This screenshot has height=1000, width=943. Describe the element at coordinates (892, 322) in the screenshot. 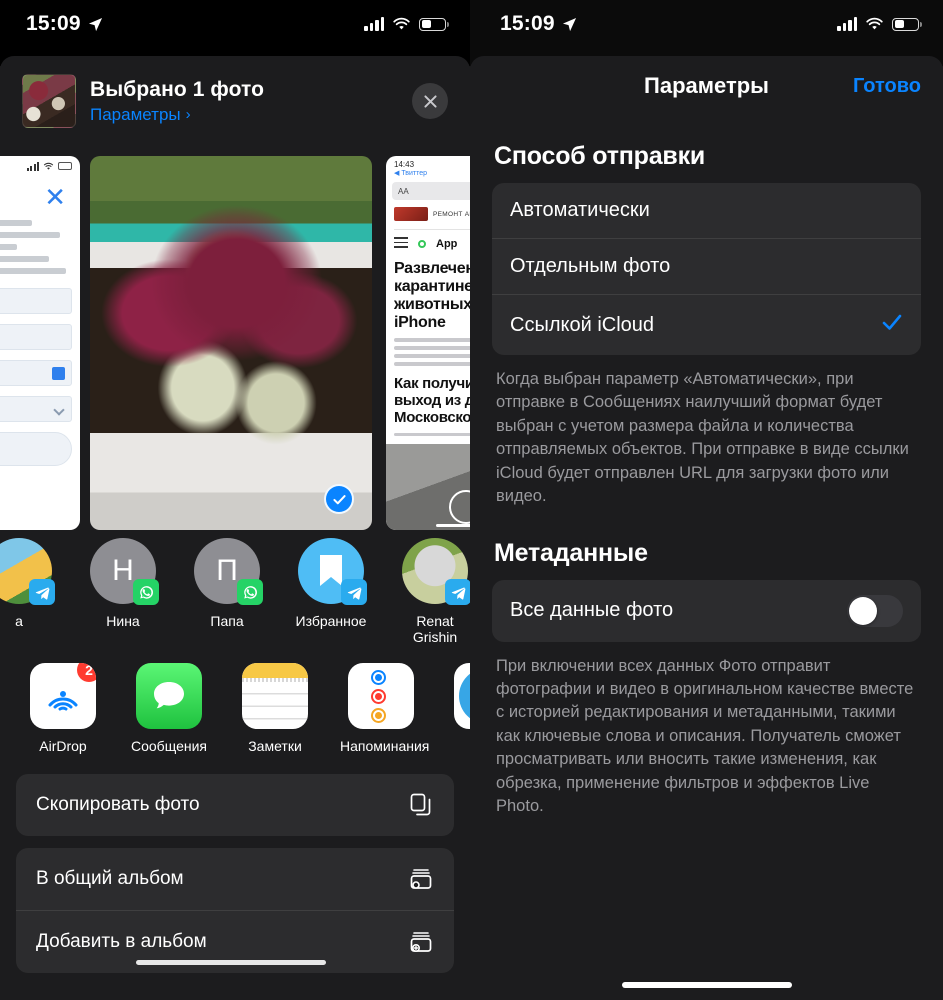

I see `check-icon` at that location.